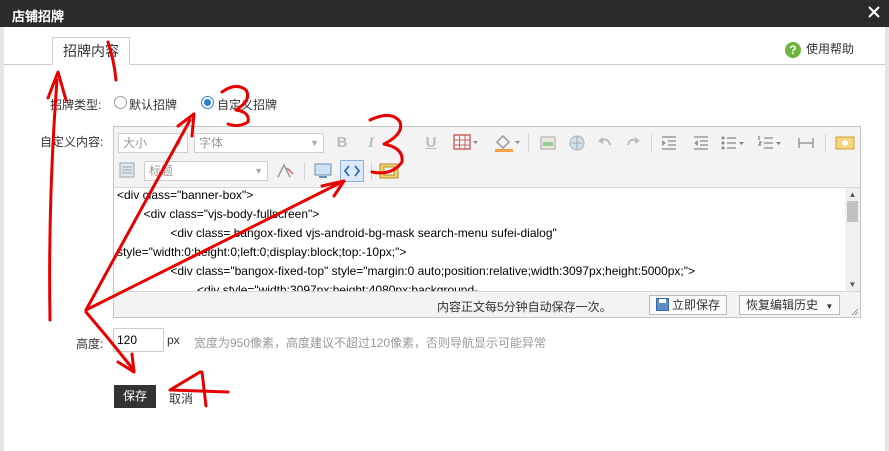 This screenshot has width=889, height=451. What do you see at coordinates (444, 64) in the screenshot?
I see `tab-divider` at bounding box center [444, 64].